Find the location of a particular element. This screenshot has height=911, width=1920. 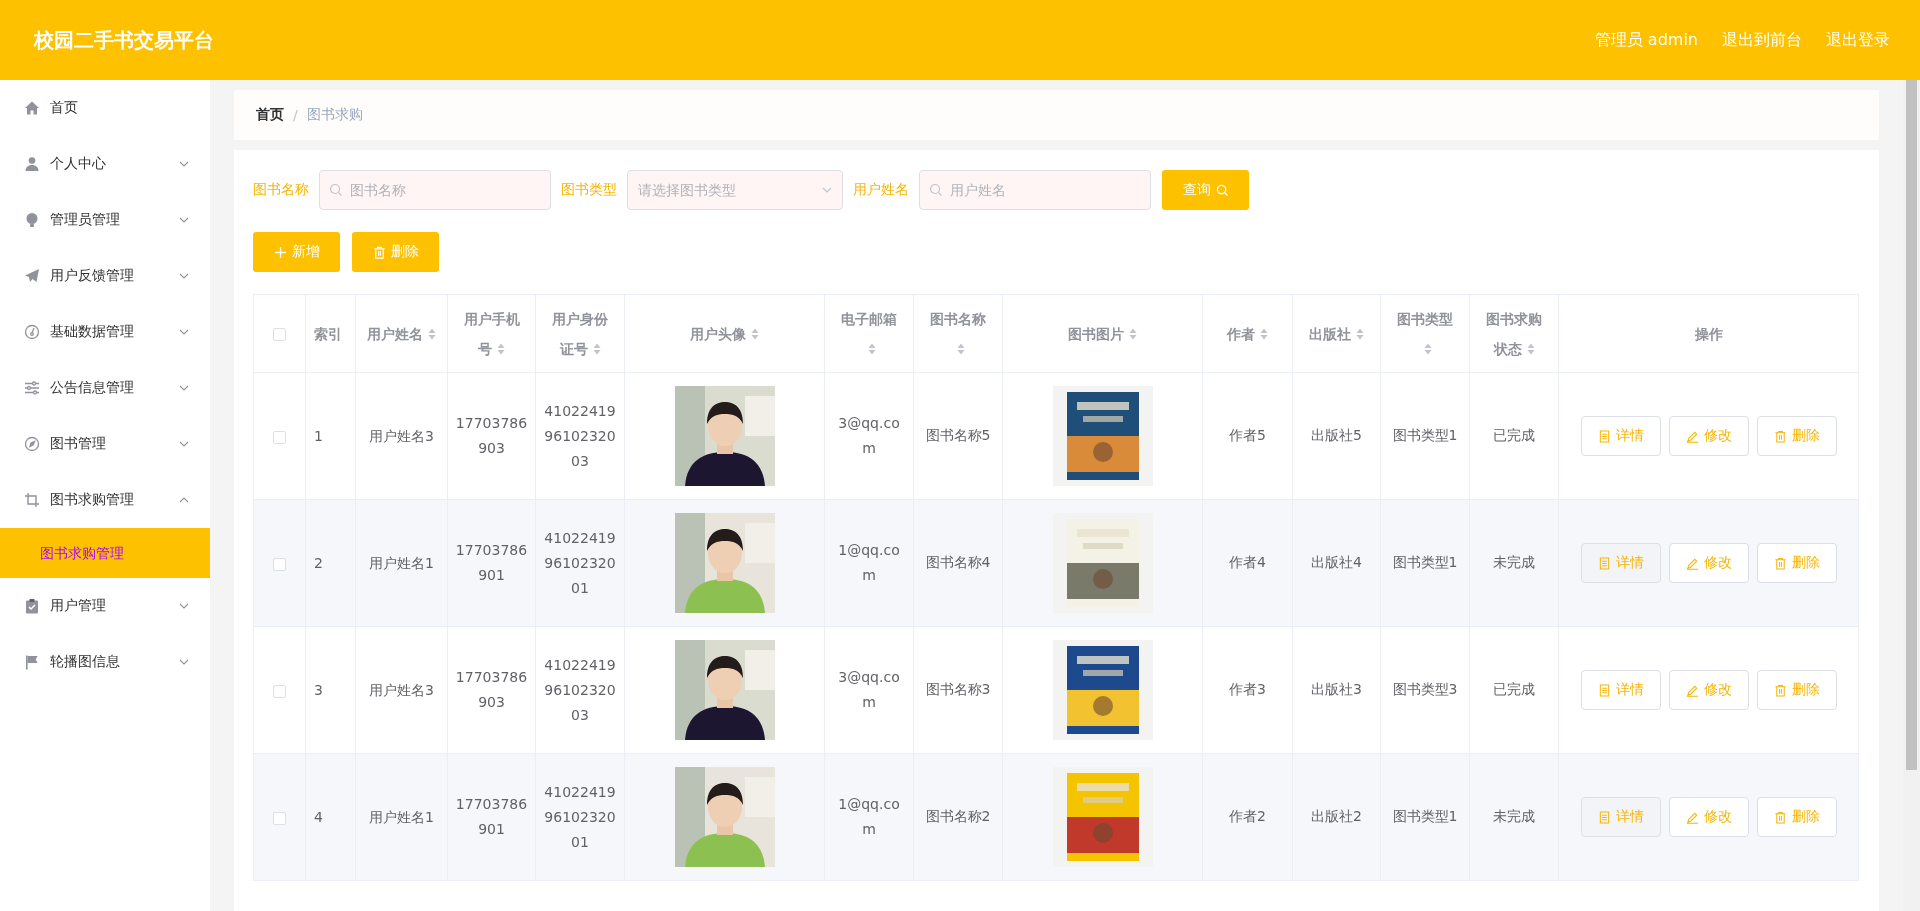

table-cell: 用户姓名1 is located at coordinates (401, 816).